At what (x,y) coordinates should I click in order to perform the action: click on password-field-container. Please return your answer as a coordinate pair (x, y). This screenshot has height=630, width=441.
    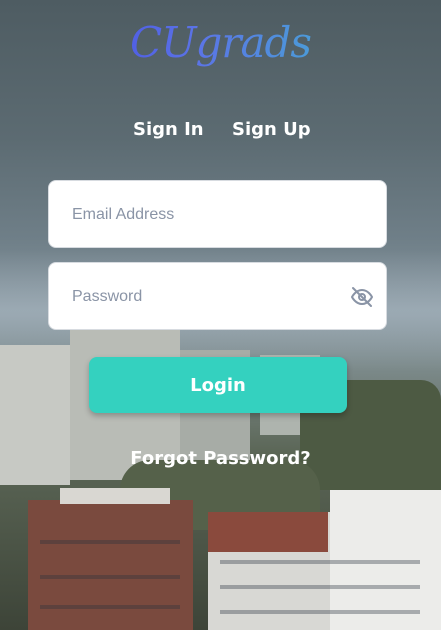
    Looking at the image, I should click on (217, 296).